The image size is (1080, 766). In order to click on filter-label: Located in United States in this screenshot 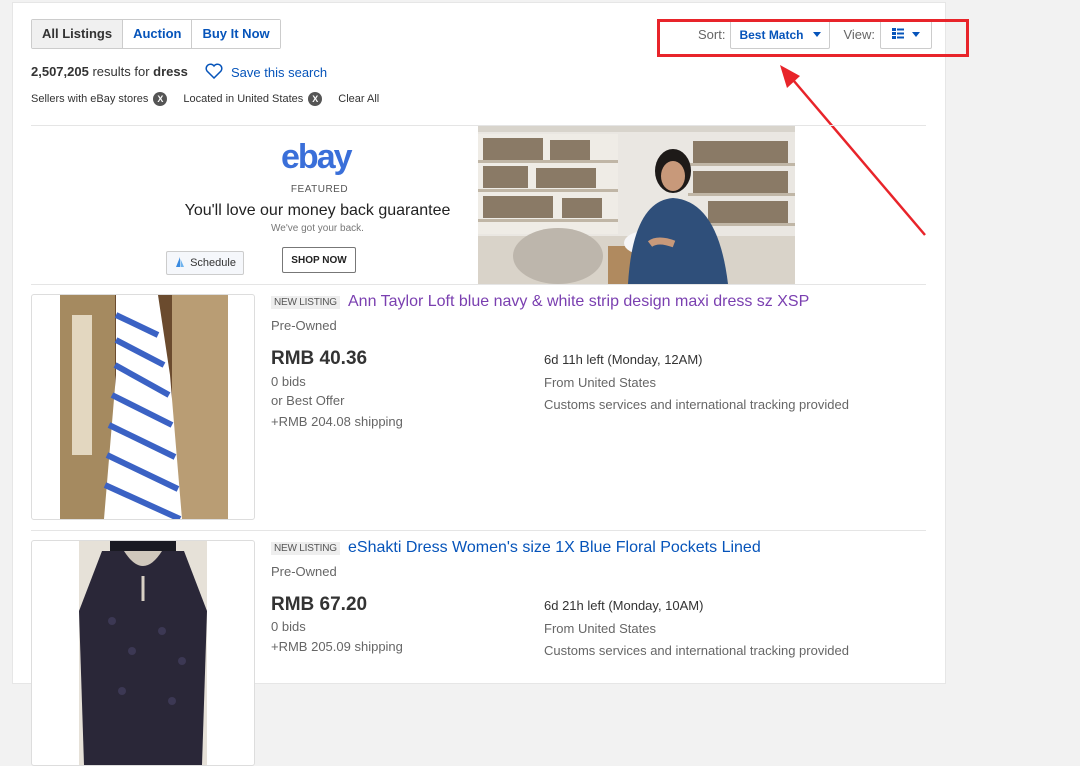, I will do `click(243, 99)`.